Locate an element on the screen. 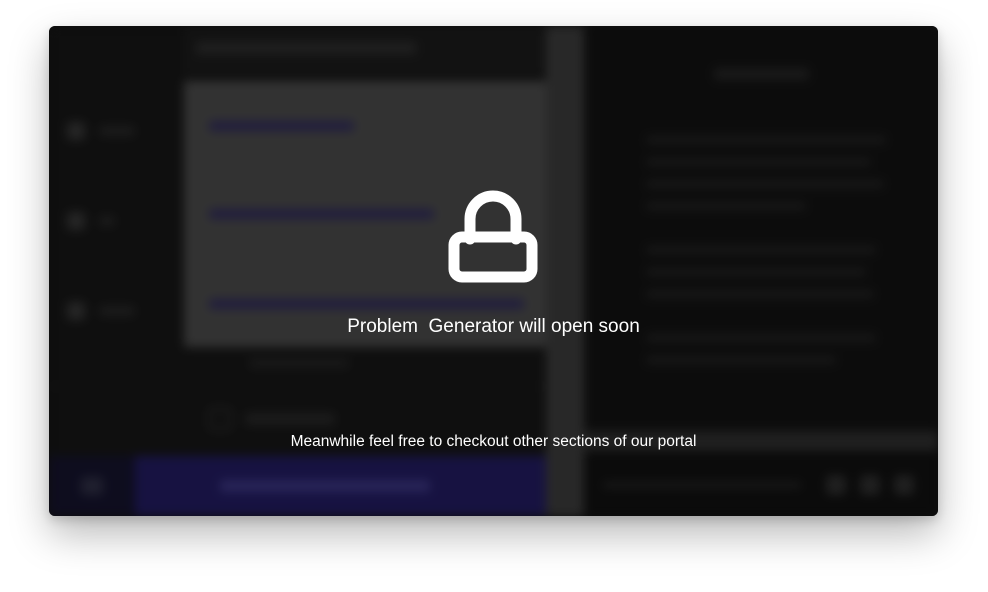 Image resolution: width=988 pixels, height=592 pixels. locked-message-title: Problem Generator will open soon is located at coordinates (493, 326).